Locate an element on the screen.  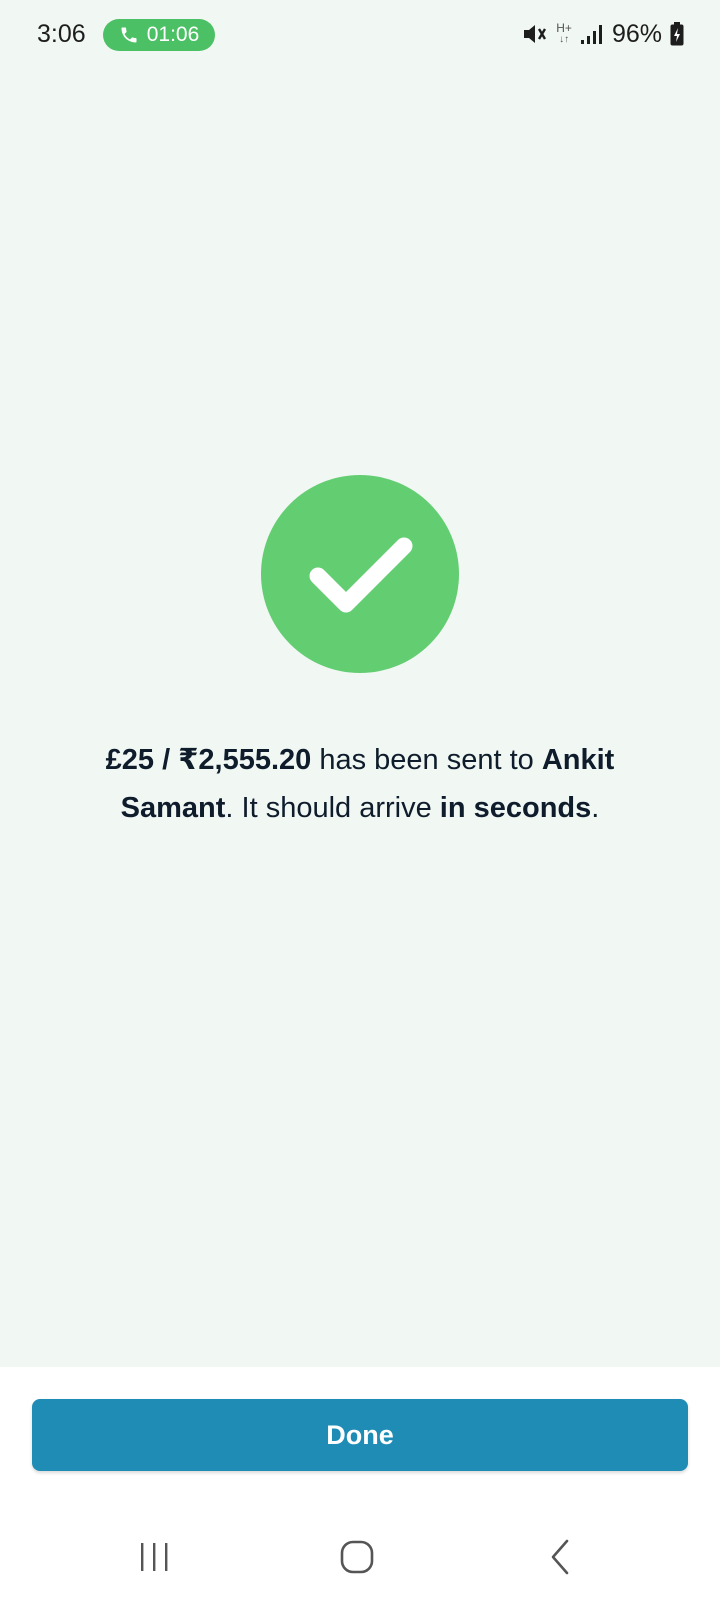
status-bar: 3:06 01:06 H+ ↓↑ 96% is located at coordinates (360, 35).